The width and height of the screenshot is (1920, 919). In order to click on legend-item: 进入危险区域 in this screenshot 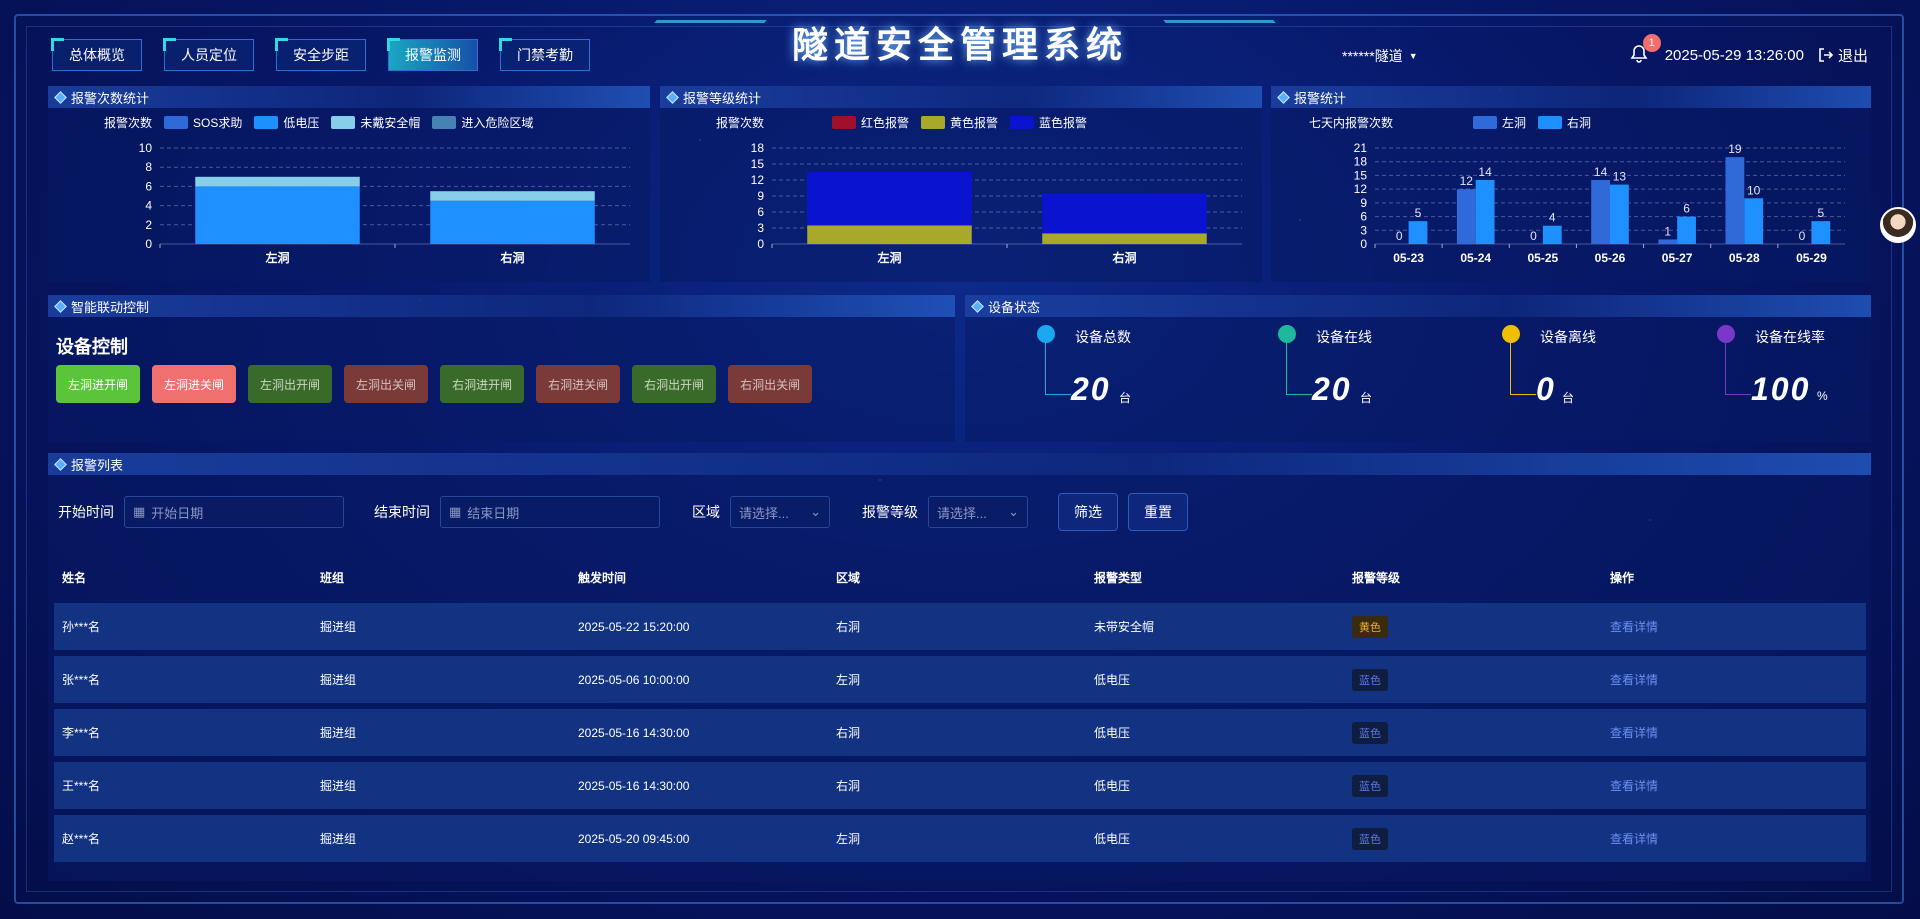, I will do `click(482, 122)`.